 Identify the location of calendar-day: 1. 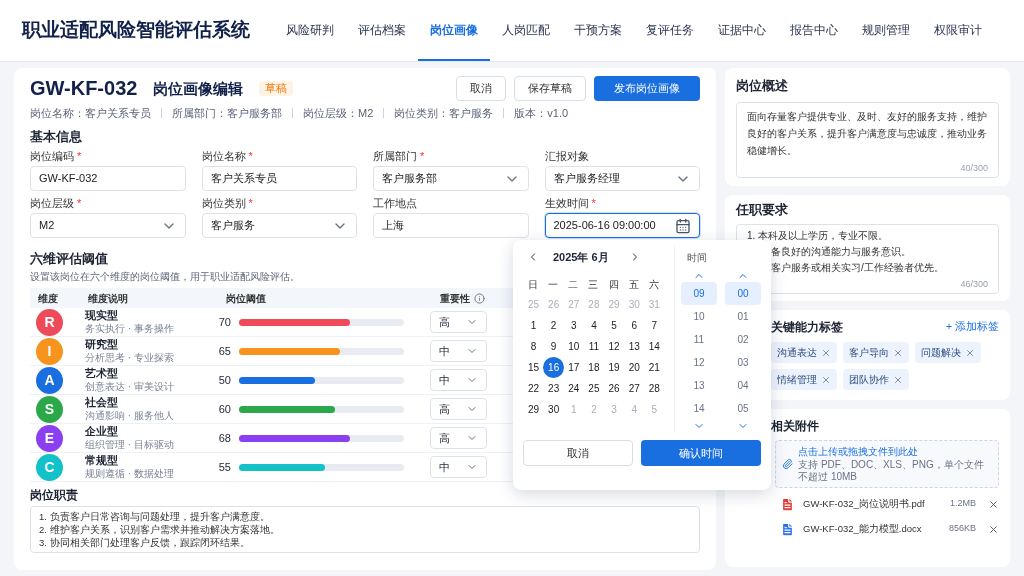
(533, 325).